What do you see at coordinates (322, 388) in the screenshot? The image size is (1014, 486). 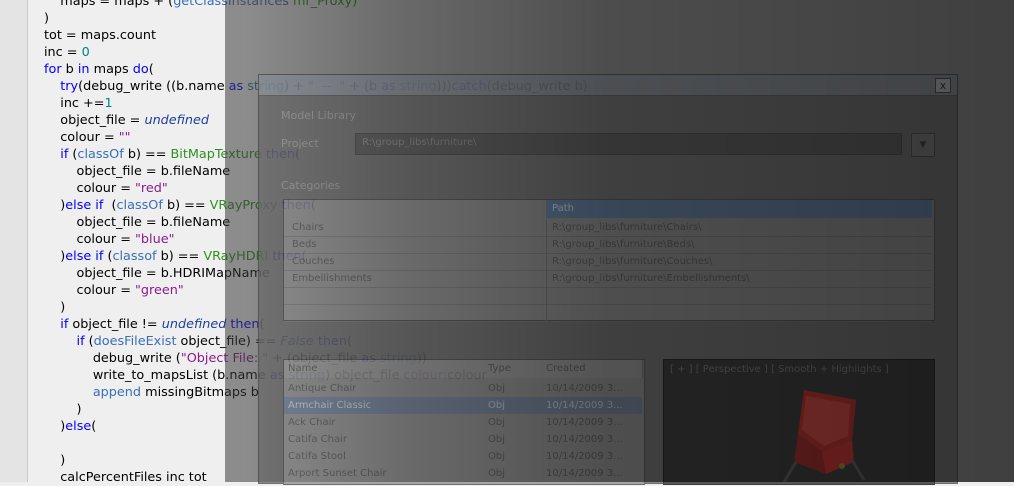 I see `model-name: Antique Chair` at bounding box center [322, 388].